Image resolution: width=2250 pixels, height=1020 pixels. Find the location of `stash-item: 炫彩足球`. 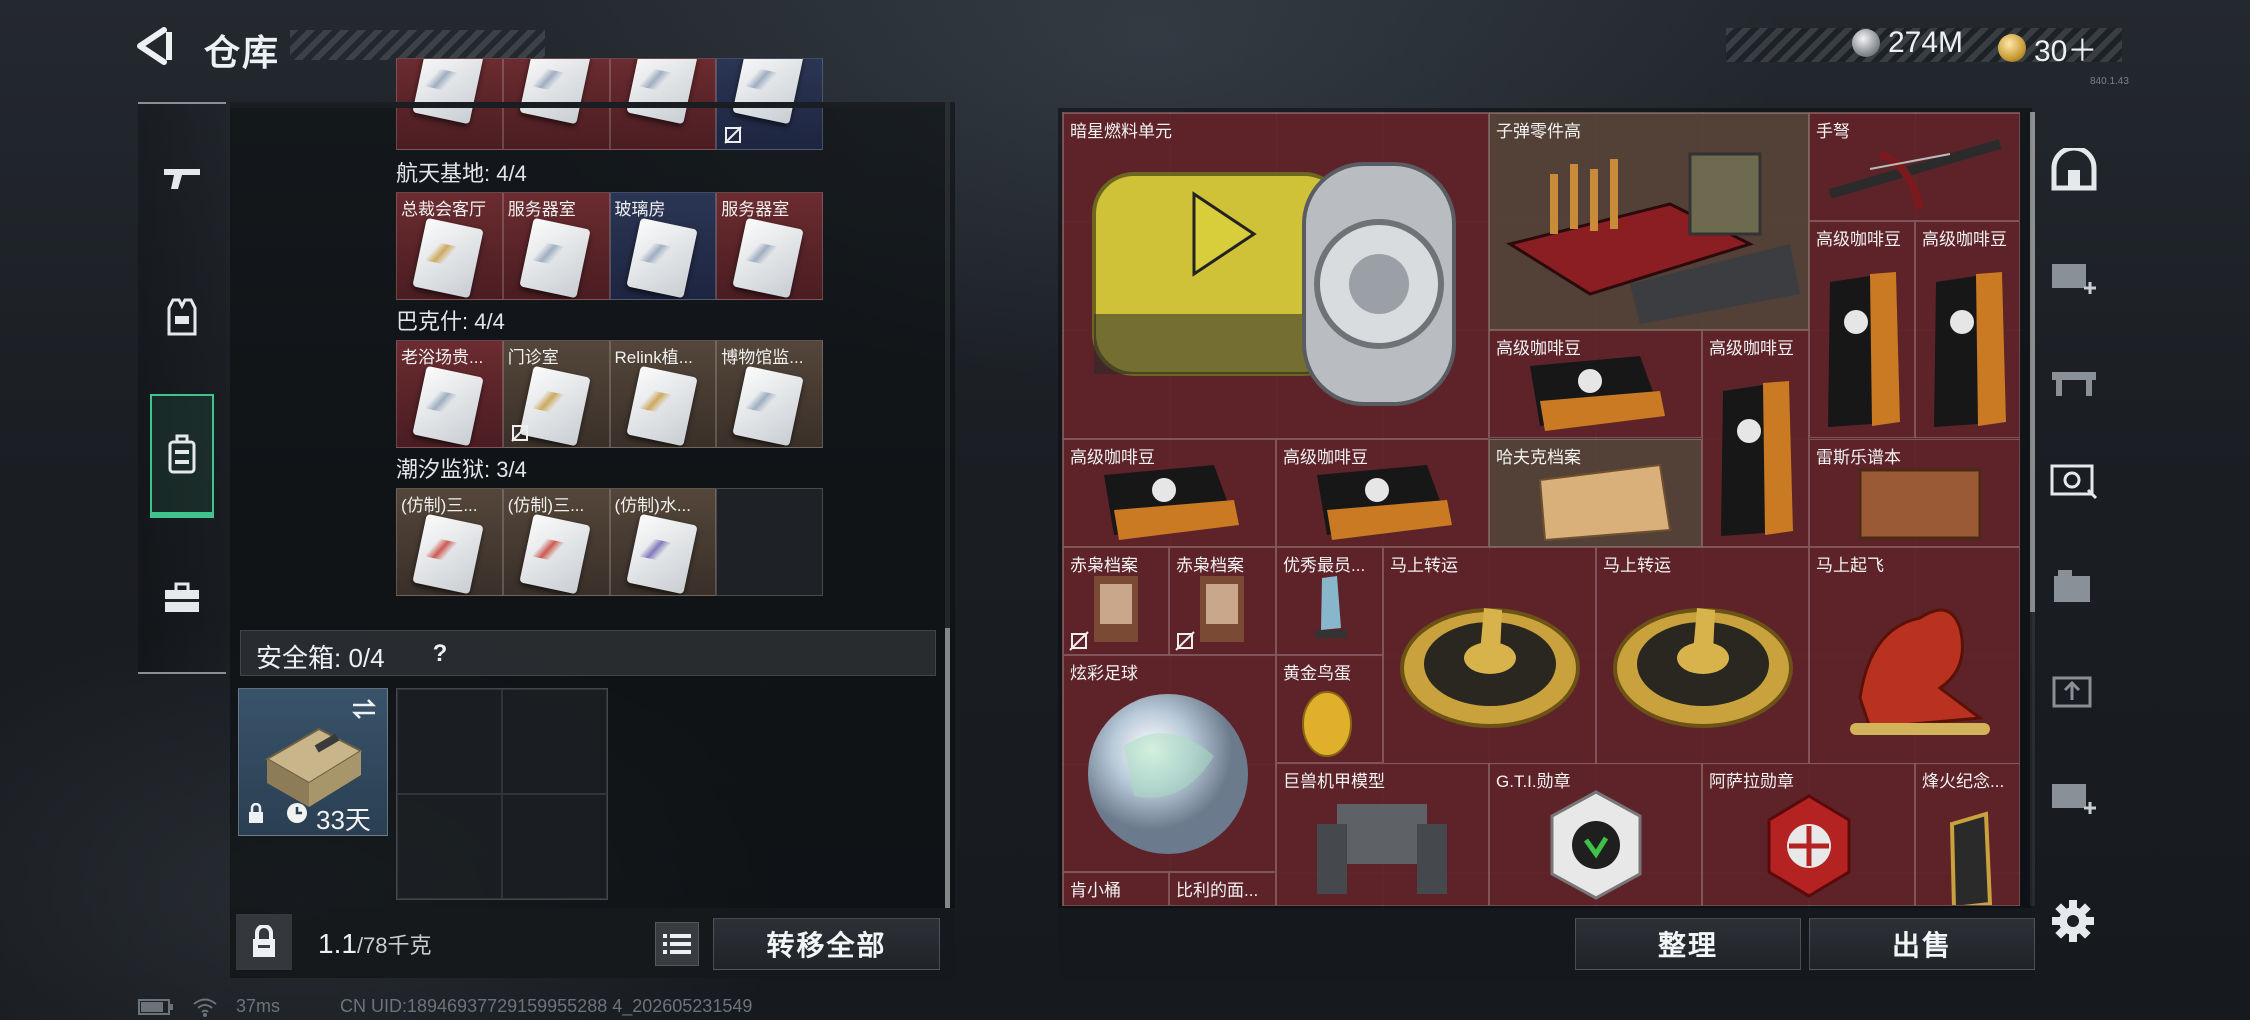

stash-item: 炫彩足球 is located at coordinates (1169, 763).